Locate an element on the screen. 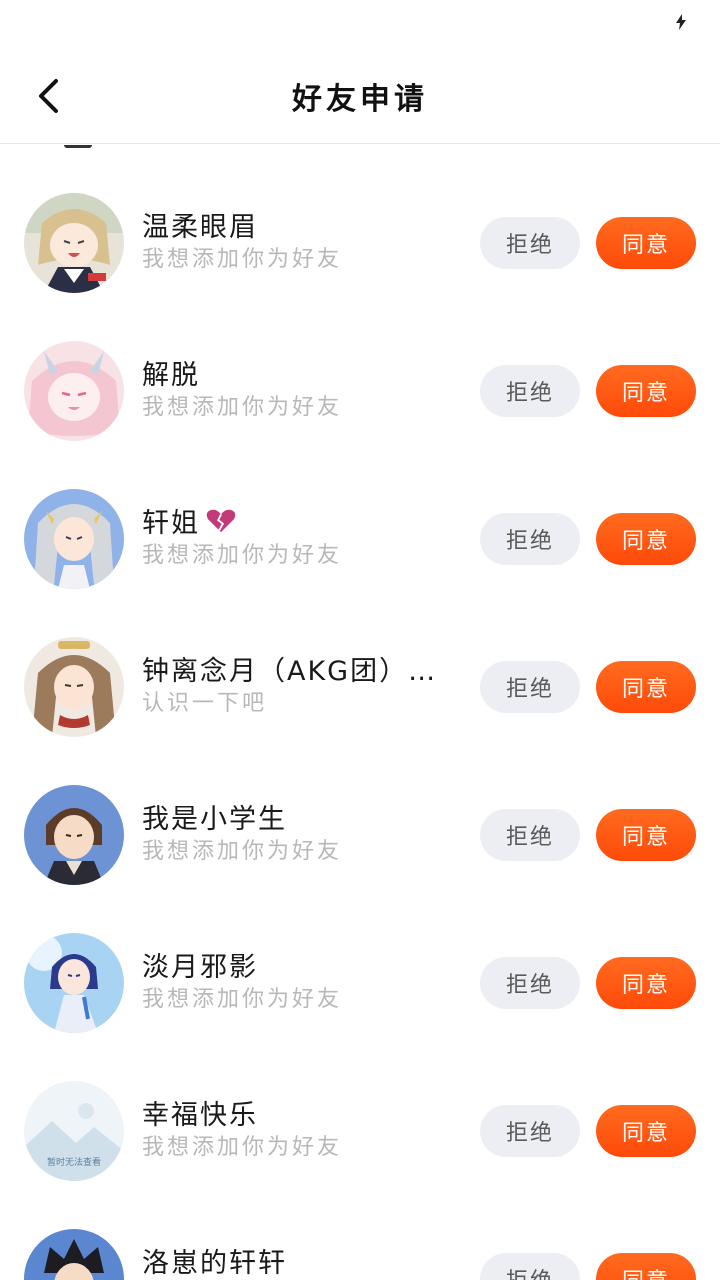  list-item: 钟离念月（AKG团）… 认识一下吧 拒绝 同意 is located at coordinates (360, 663).